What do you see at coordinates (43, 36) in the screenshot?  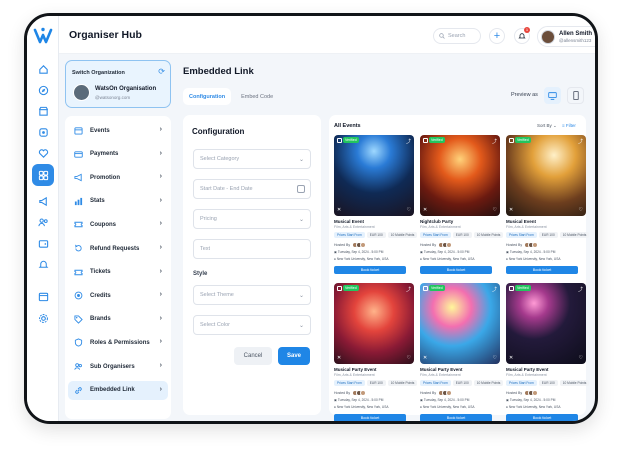 I see `brand-logo-icon` at bounding box center [43, 36].